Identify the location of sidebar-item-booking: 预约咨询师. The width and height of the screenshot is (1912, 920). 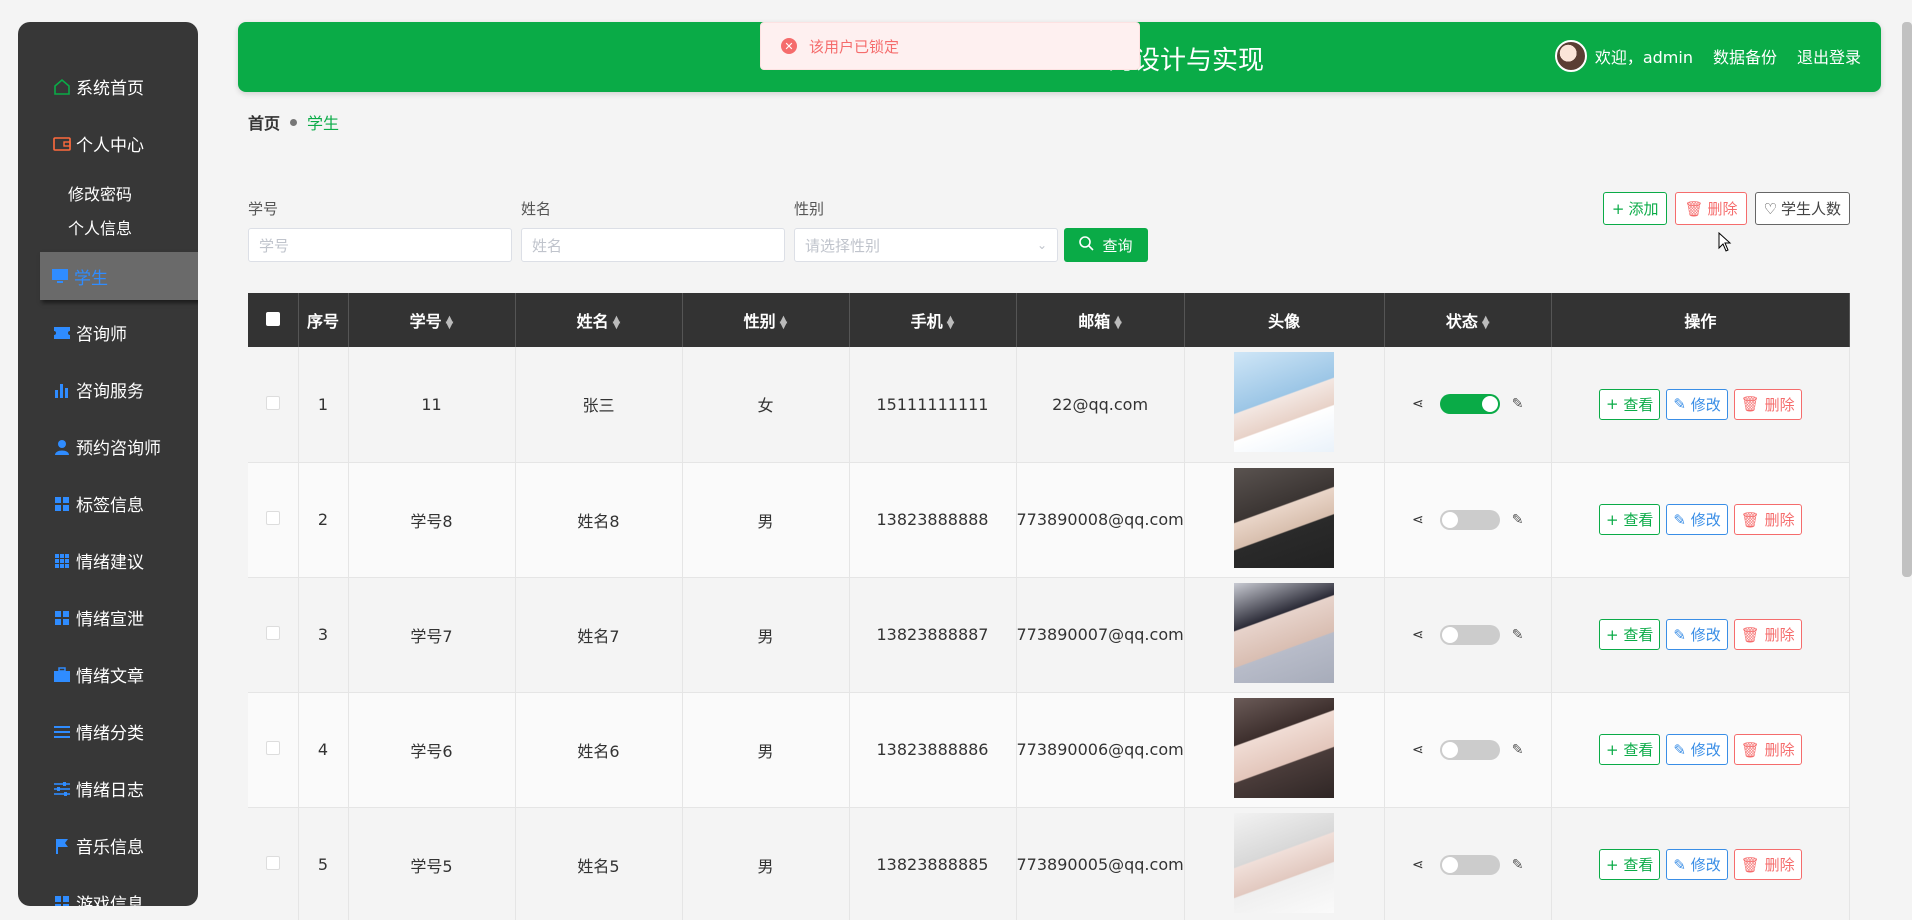
(108, 446).